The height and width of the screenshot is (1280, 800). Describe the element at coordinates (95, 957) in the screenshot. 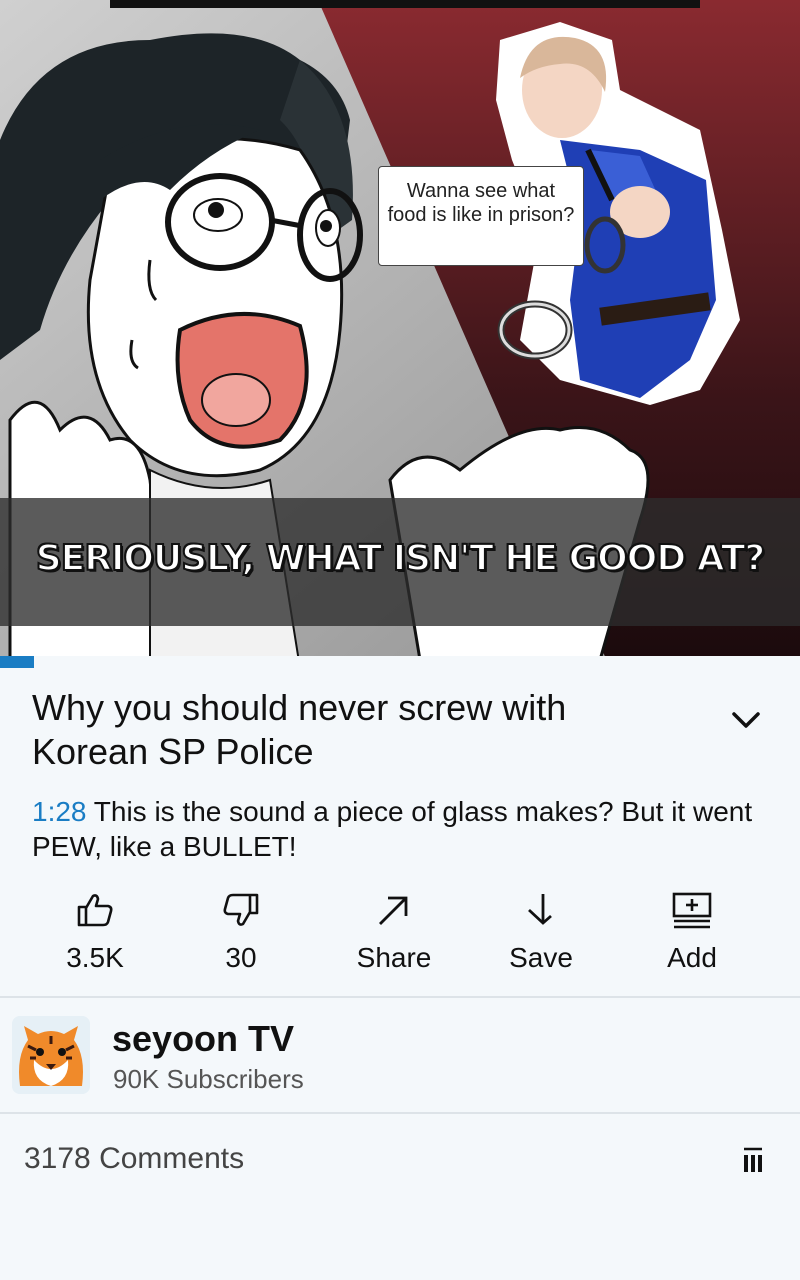

I see `like-count: 3.5K` at that location.